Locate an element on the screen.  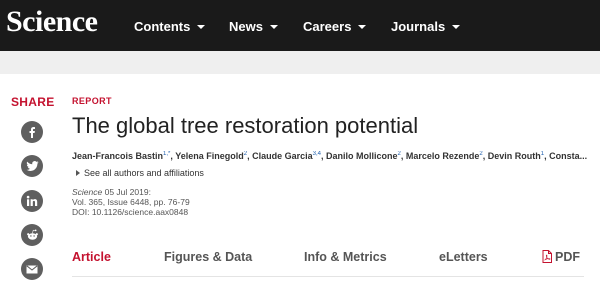
tab-figures-data: Figures & Data is located at coordinates (208, 257).